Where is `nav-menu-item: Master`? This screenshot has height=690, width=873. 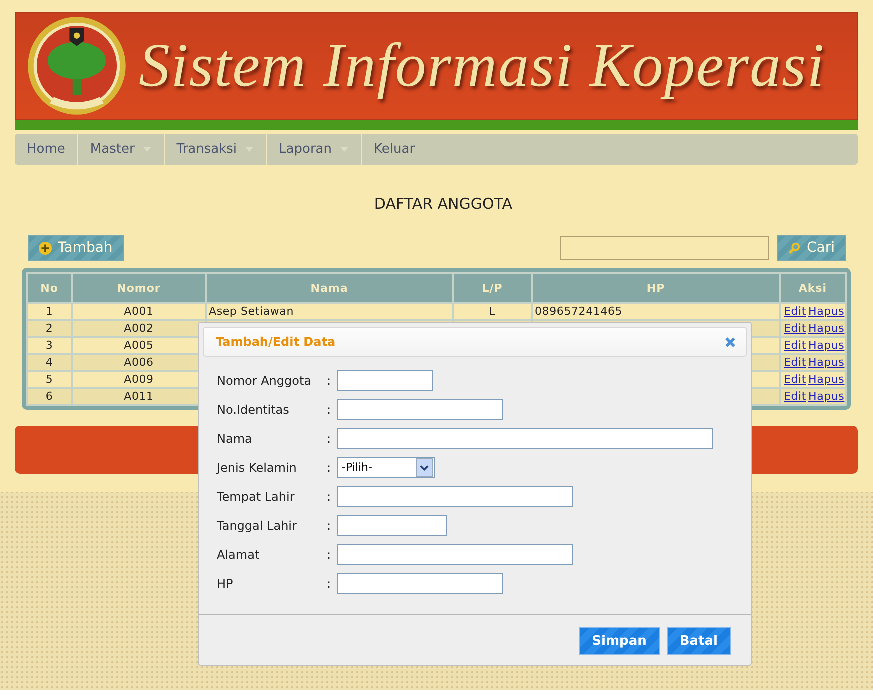
nav-menu-item: Master is located at coordinates (121, 149).